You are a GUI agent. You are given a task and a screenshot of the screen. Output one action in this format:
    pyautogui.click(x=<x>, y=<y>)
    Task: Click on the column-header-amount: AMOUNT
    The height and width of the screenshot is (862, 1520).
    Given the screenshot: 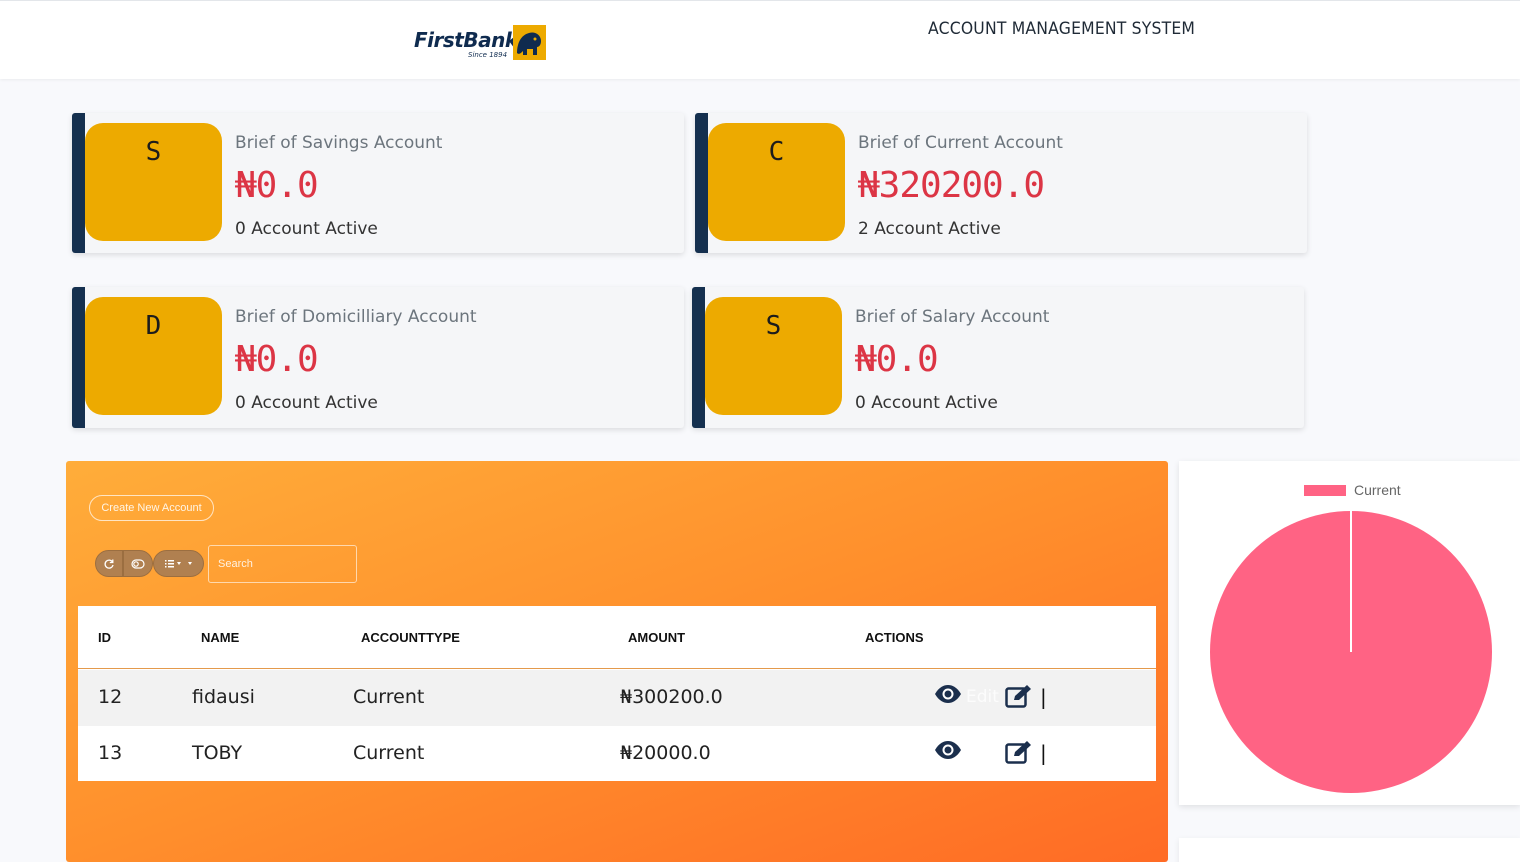 What is the action you would take?
    pyautogui.click(x=656, y=637)
    